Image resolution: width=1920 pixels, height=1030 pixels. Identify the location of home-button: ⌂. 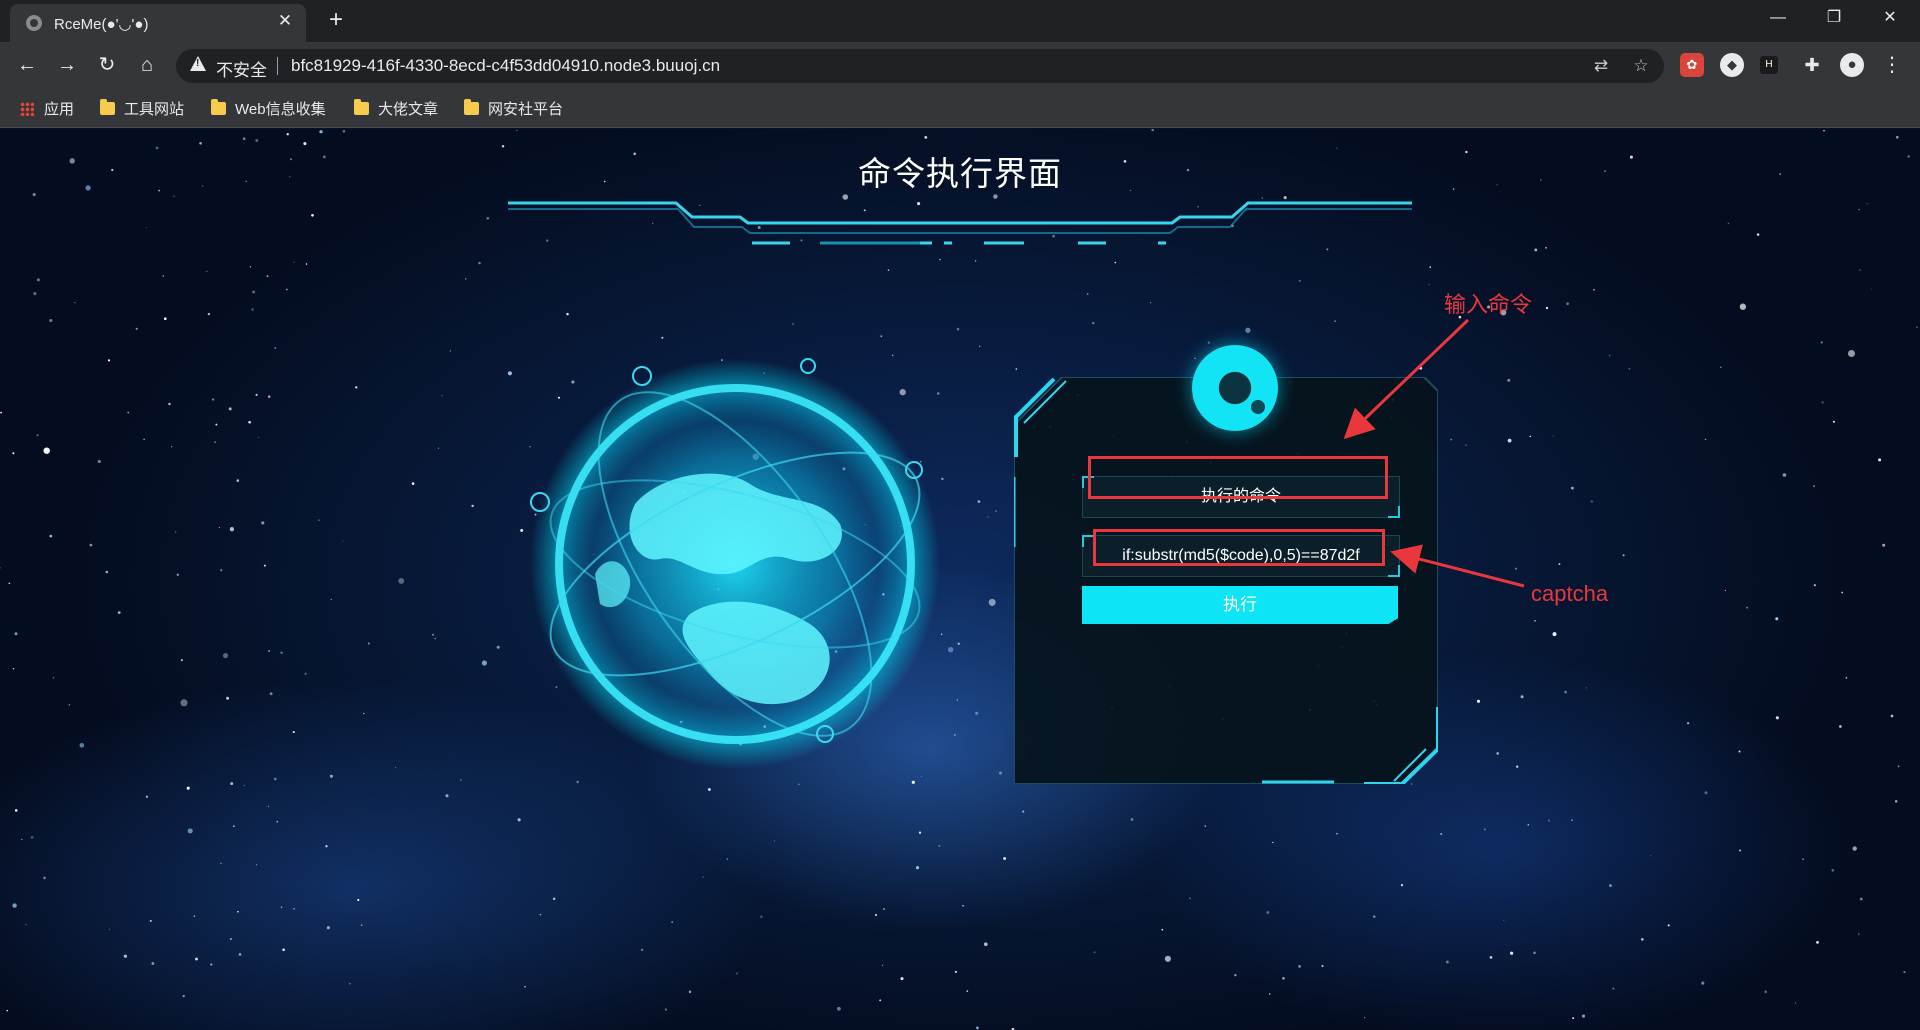
(147, 65).